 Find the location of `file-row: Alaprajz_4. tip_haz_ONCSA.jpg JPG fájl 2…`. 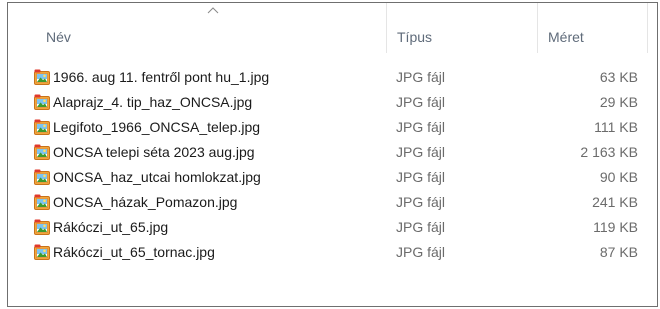

file-row: Alaprajz_4. tip_haz_ONCSA.jpg JPG fájl 2… is located at coordinates (332, 102).